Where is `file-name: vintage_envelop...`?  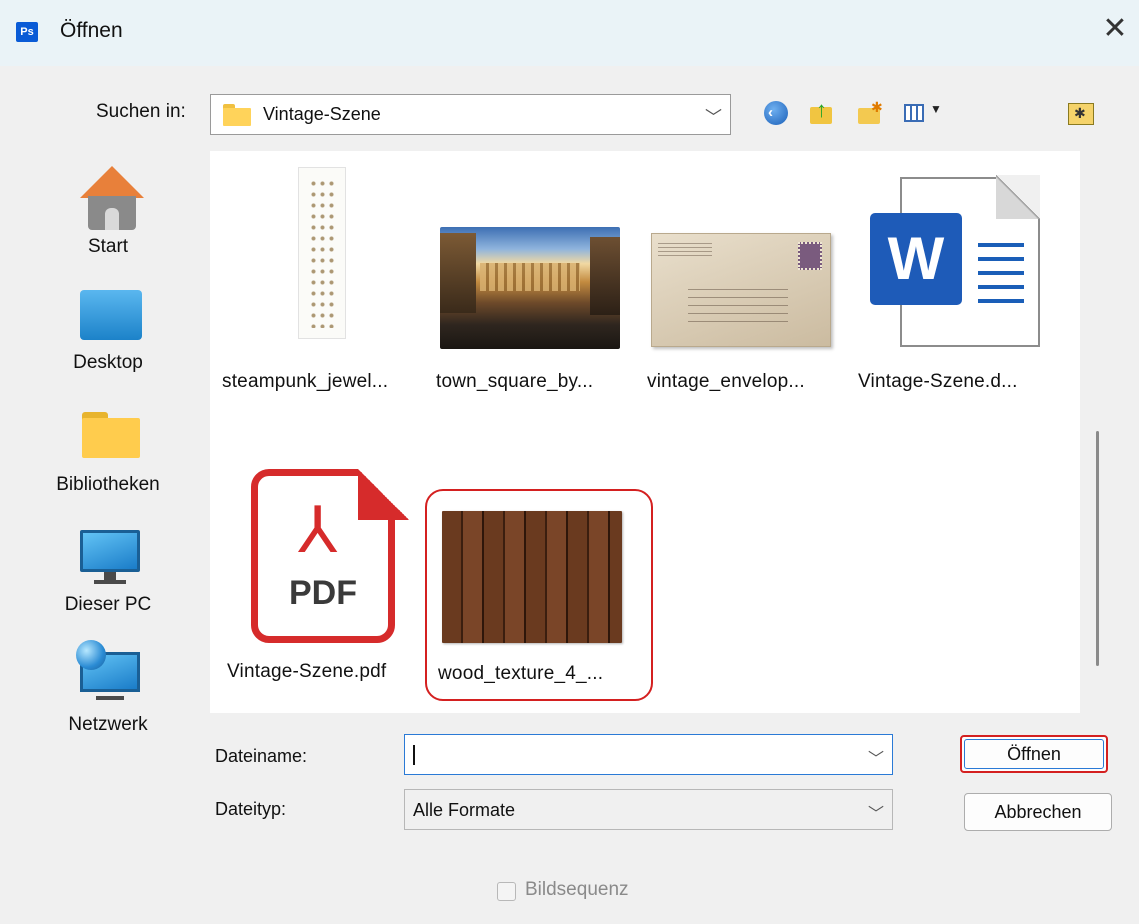
file-name: vintage_envelop... is located at coordinates (726, 381).